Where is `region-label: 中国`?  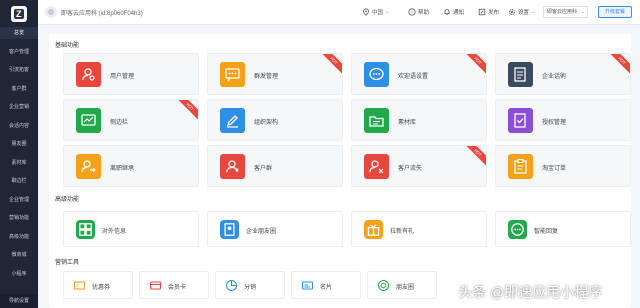 region-label: 中国 is located at coordinates (378, 13).